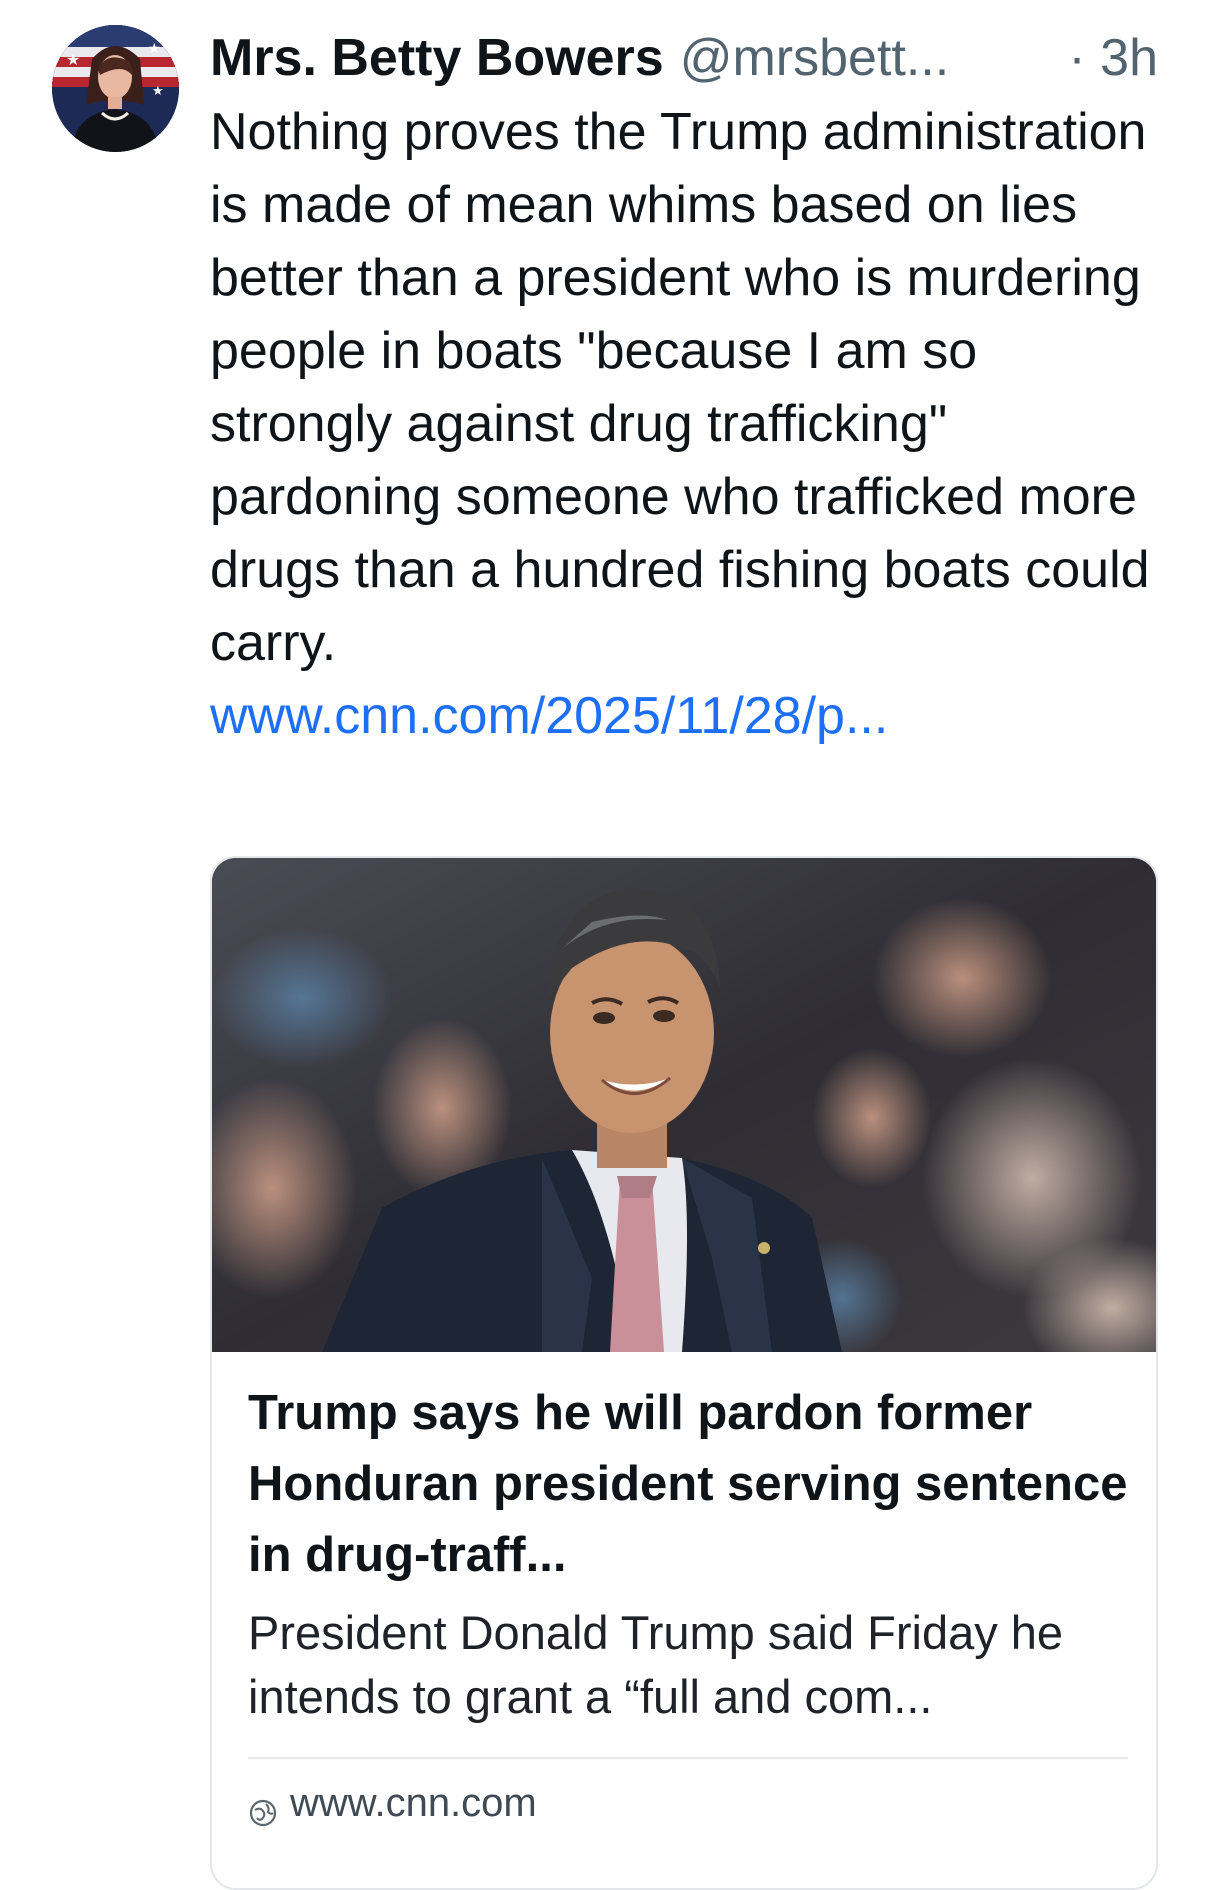  What do you see at coordinates (1113, 58) in the screenshot?
I see `post-timestamp: · 3h` at bounding box center [1113, 58].